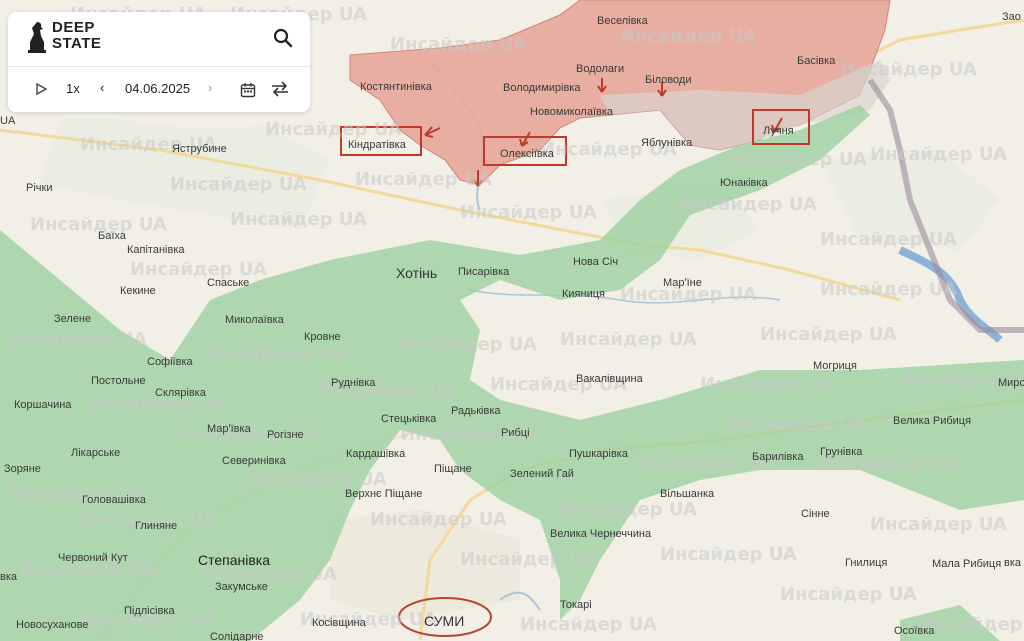 This screenshot has height=641, width=1024. I want to click on place-label: Радьківка, so click(476, 411).